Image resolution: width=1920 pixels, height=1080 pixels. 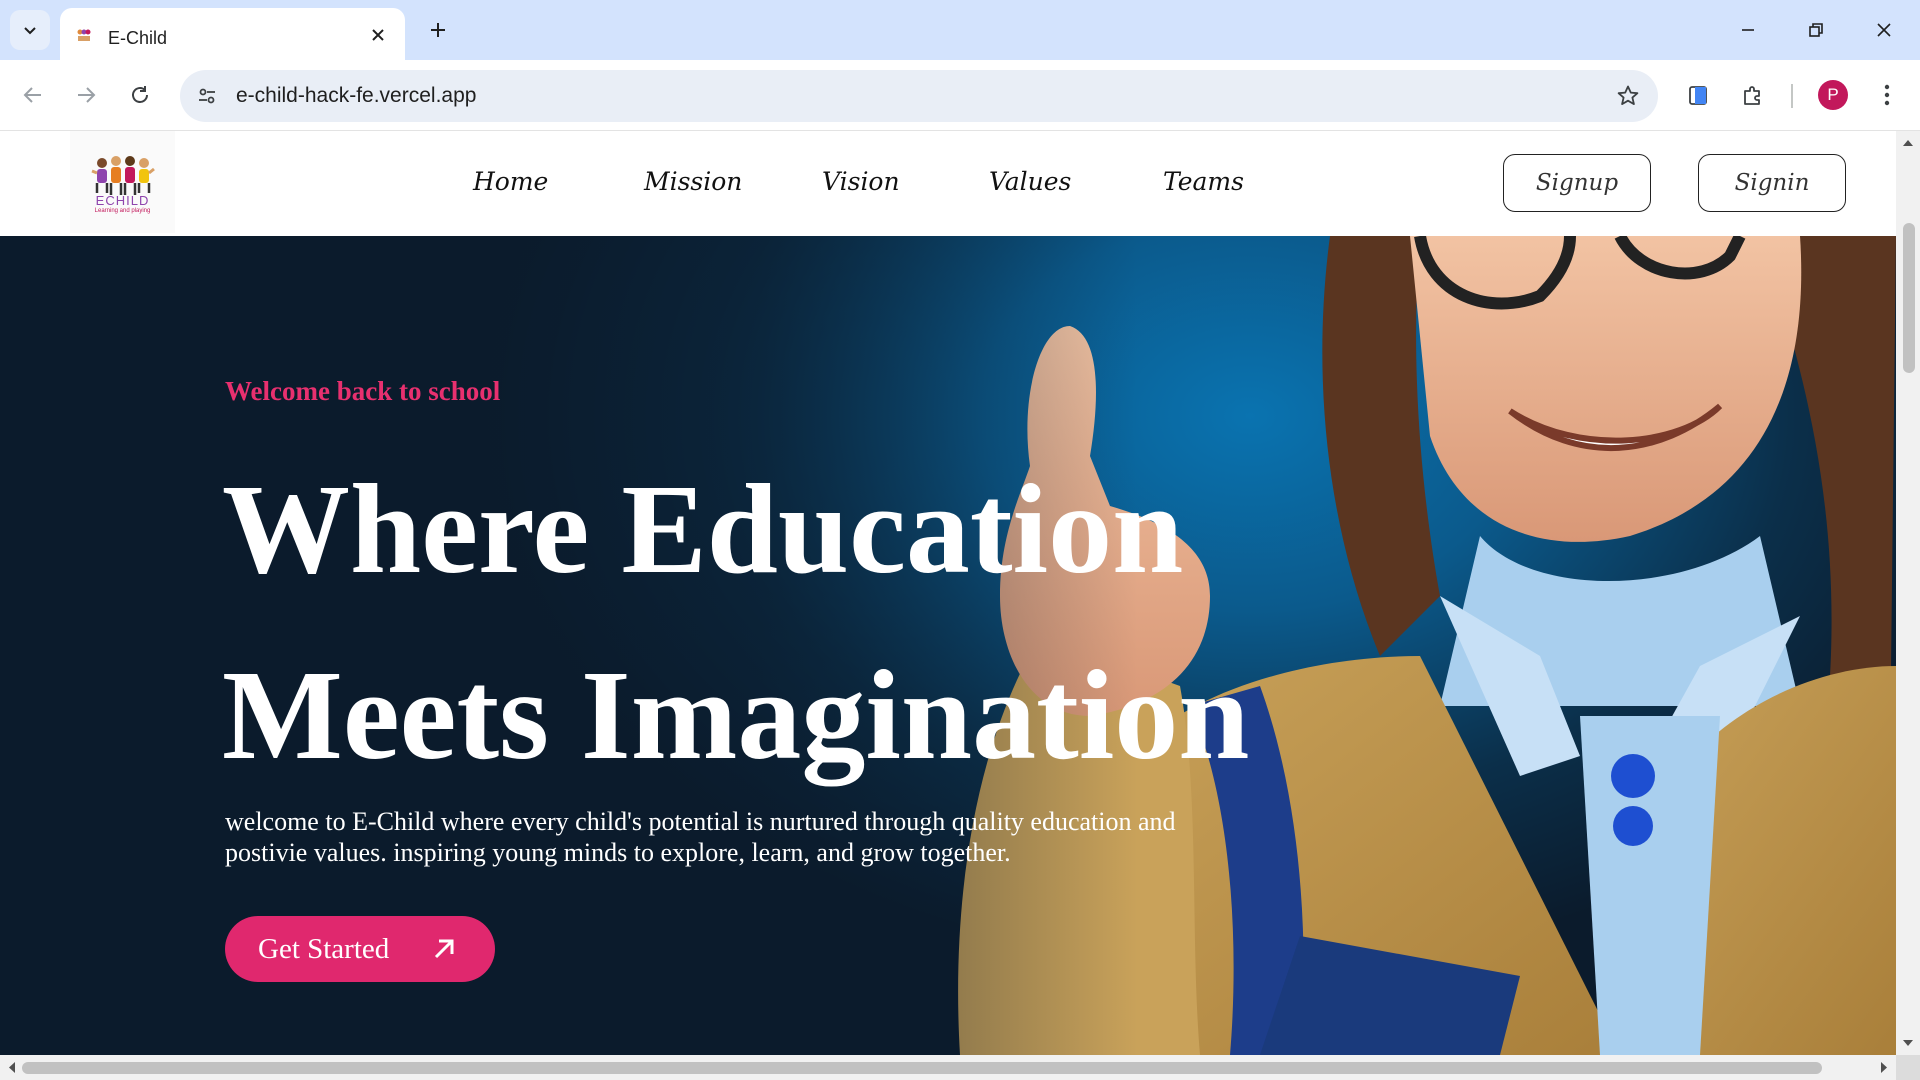 What do you see at coordinates (510, 181) in the screenshot?
I see `nav-home: Home` at bounding box center [510, 181].